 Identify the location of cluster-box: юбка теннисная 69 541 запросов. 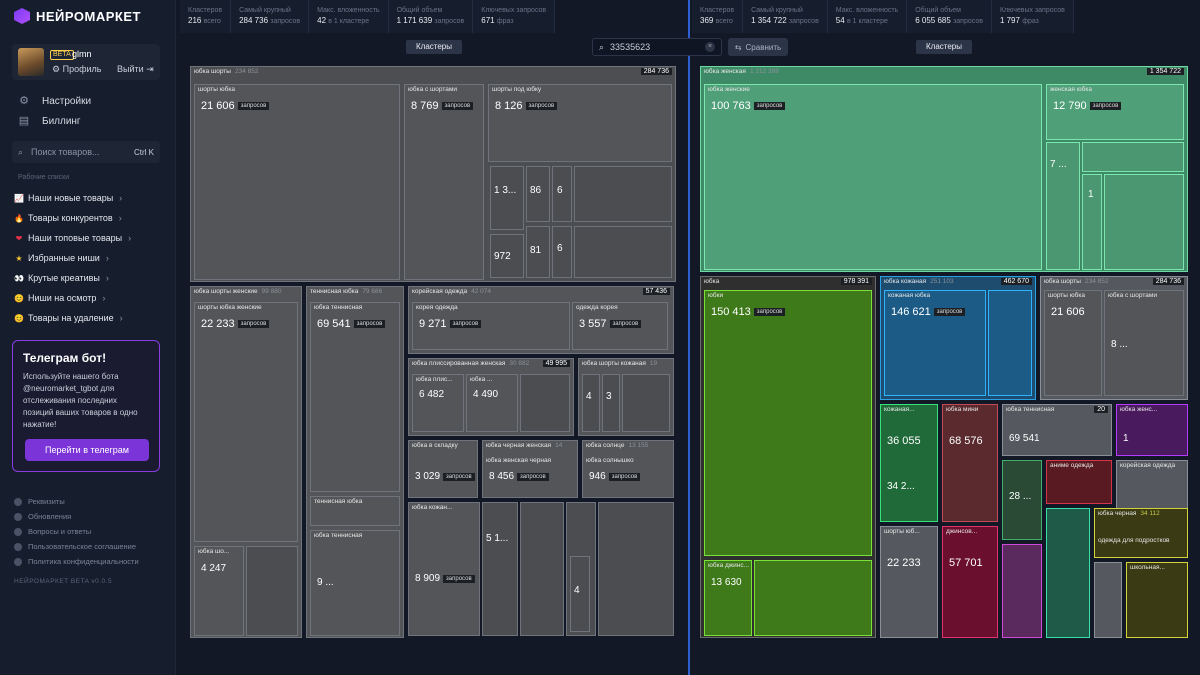
(355, 397).